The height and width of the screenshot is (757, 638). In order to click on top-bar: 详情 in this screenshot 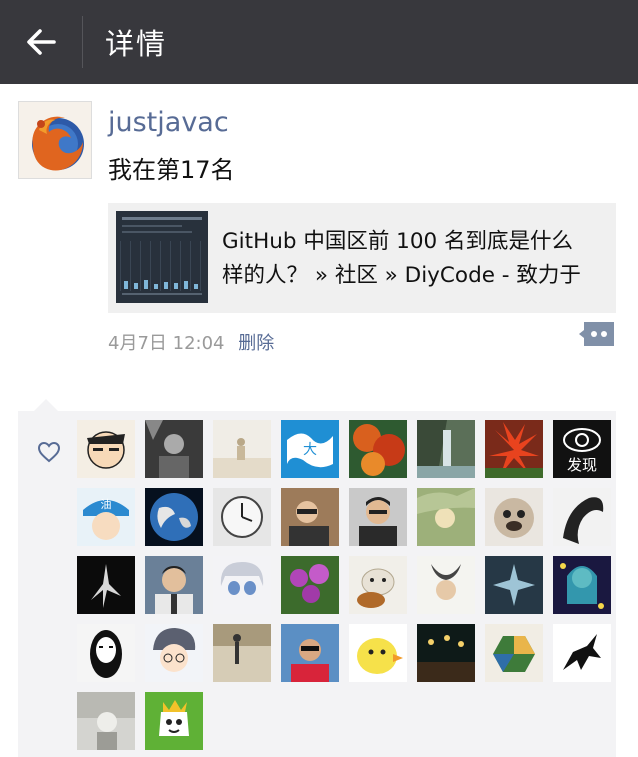, I will do `click(319, 42)`.